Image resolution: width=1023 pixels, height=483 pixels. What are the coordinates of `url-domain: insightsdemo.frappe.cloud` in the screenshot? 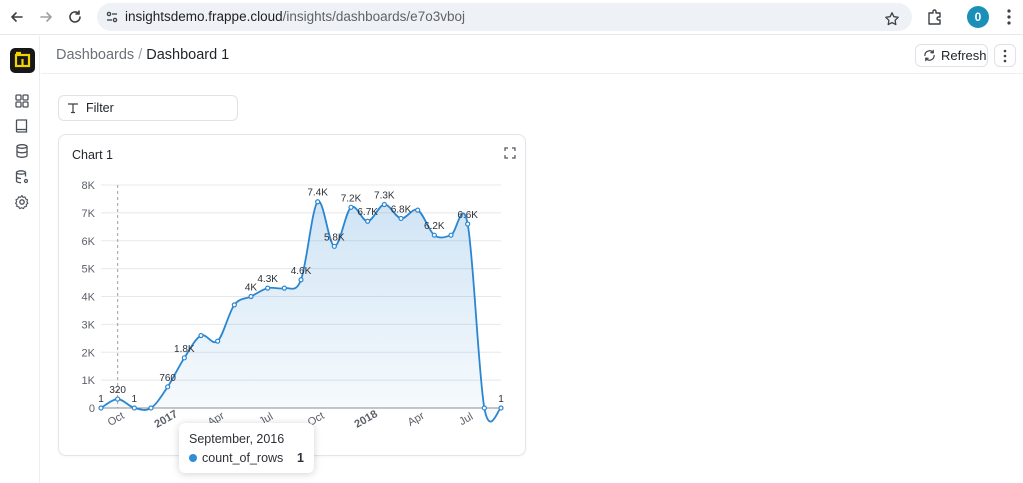 It's located at (204, 16).